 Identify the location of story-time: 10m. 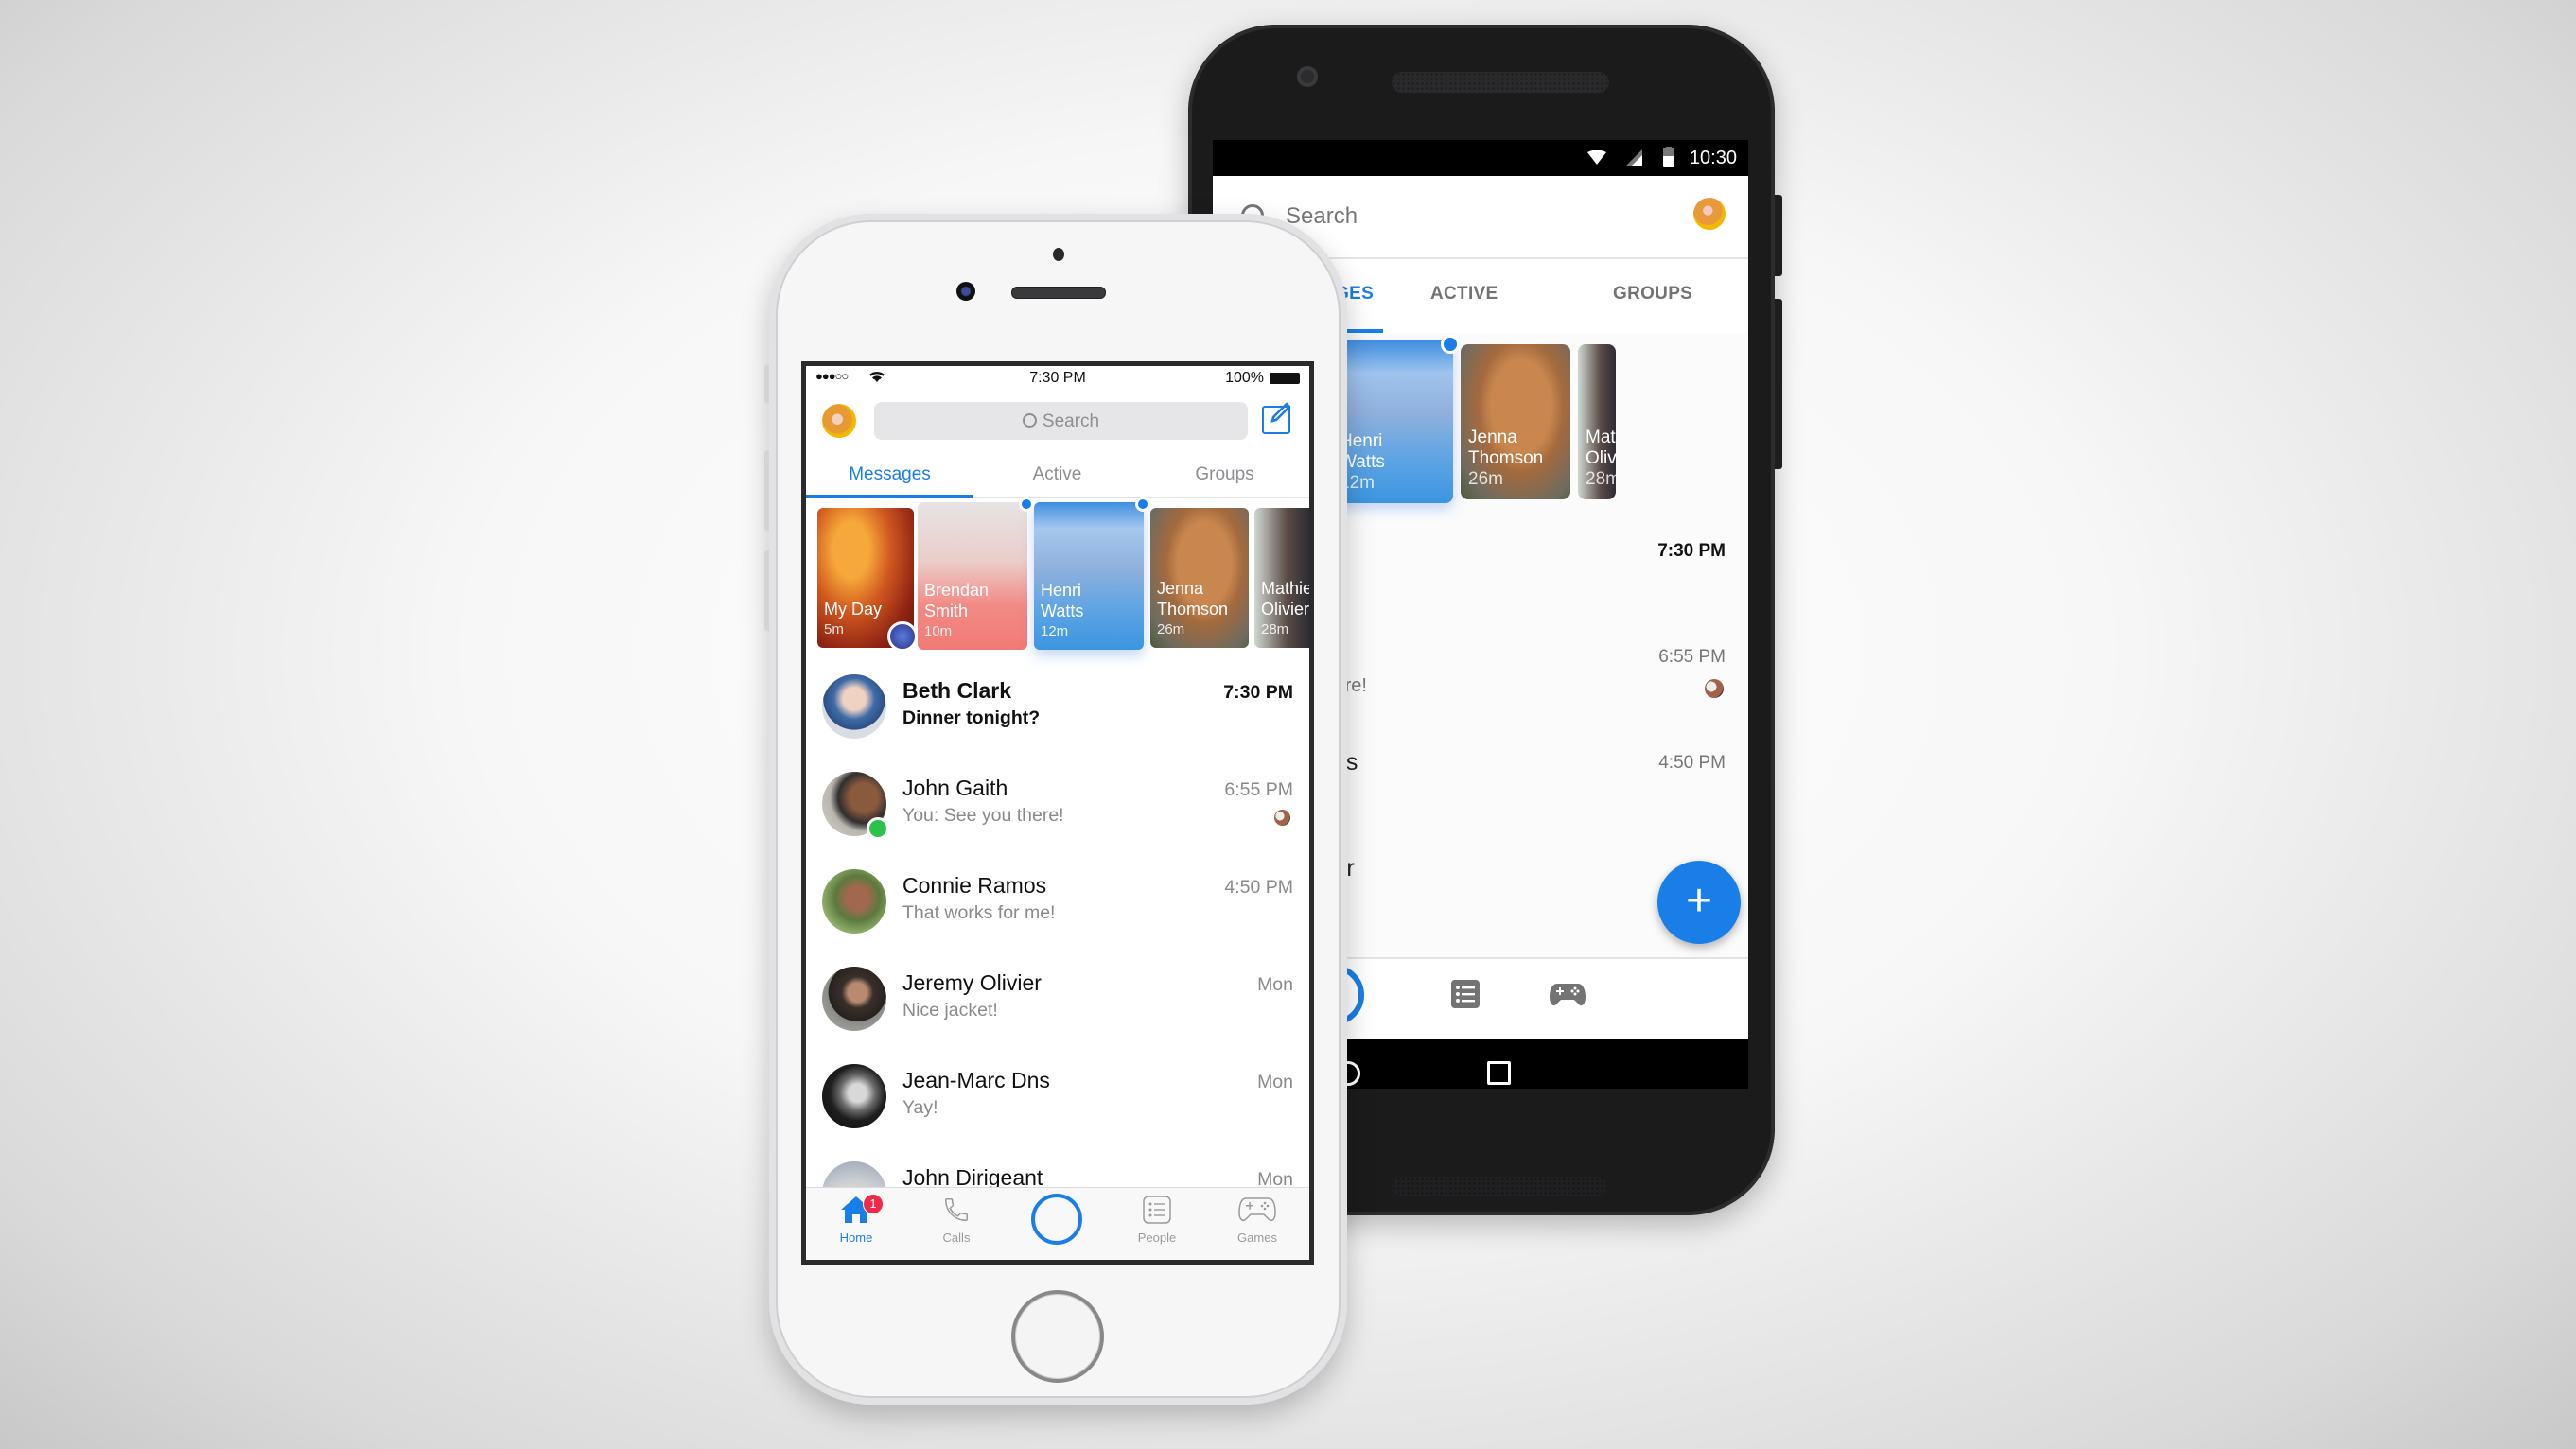
(939, 631).